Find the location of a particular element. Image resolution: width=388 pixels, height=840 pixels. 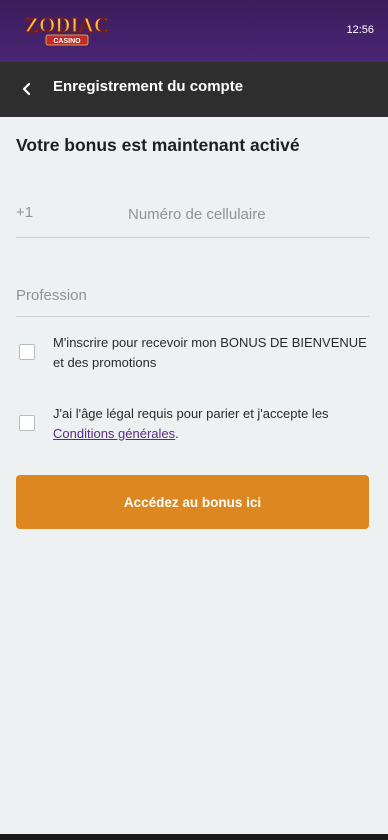

page-header: Enregistrement du compte is located at coordinates (194, 89).